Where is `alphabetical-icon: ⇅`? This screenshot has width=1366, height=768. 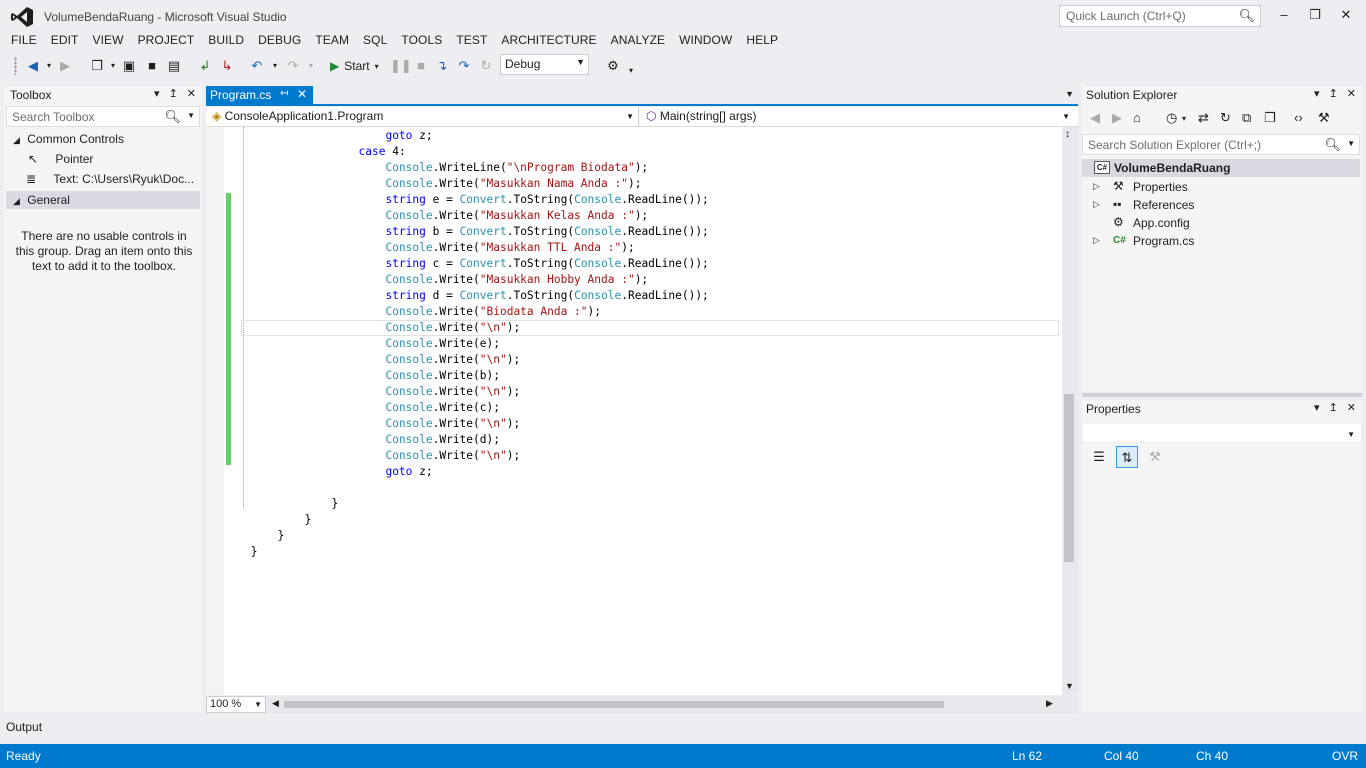
alphabetical-icon: ⇅ is located at coordinates (1127, 457).